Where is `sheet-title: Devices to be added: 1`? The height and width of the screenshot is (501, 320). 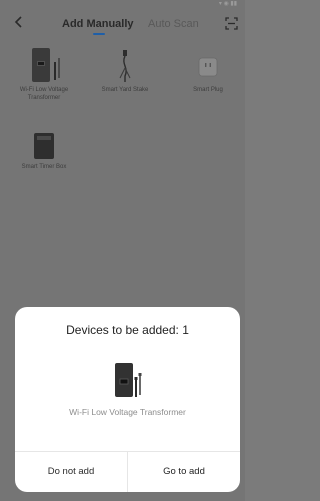 sheet-title: Devices to be added: 1 is located at coordinates (127, 330).